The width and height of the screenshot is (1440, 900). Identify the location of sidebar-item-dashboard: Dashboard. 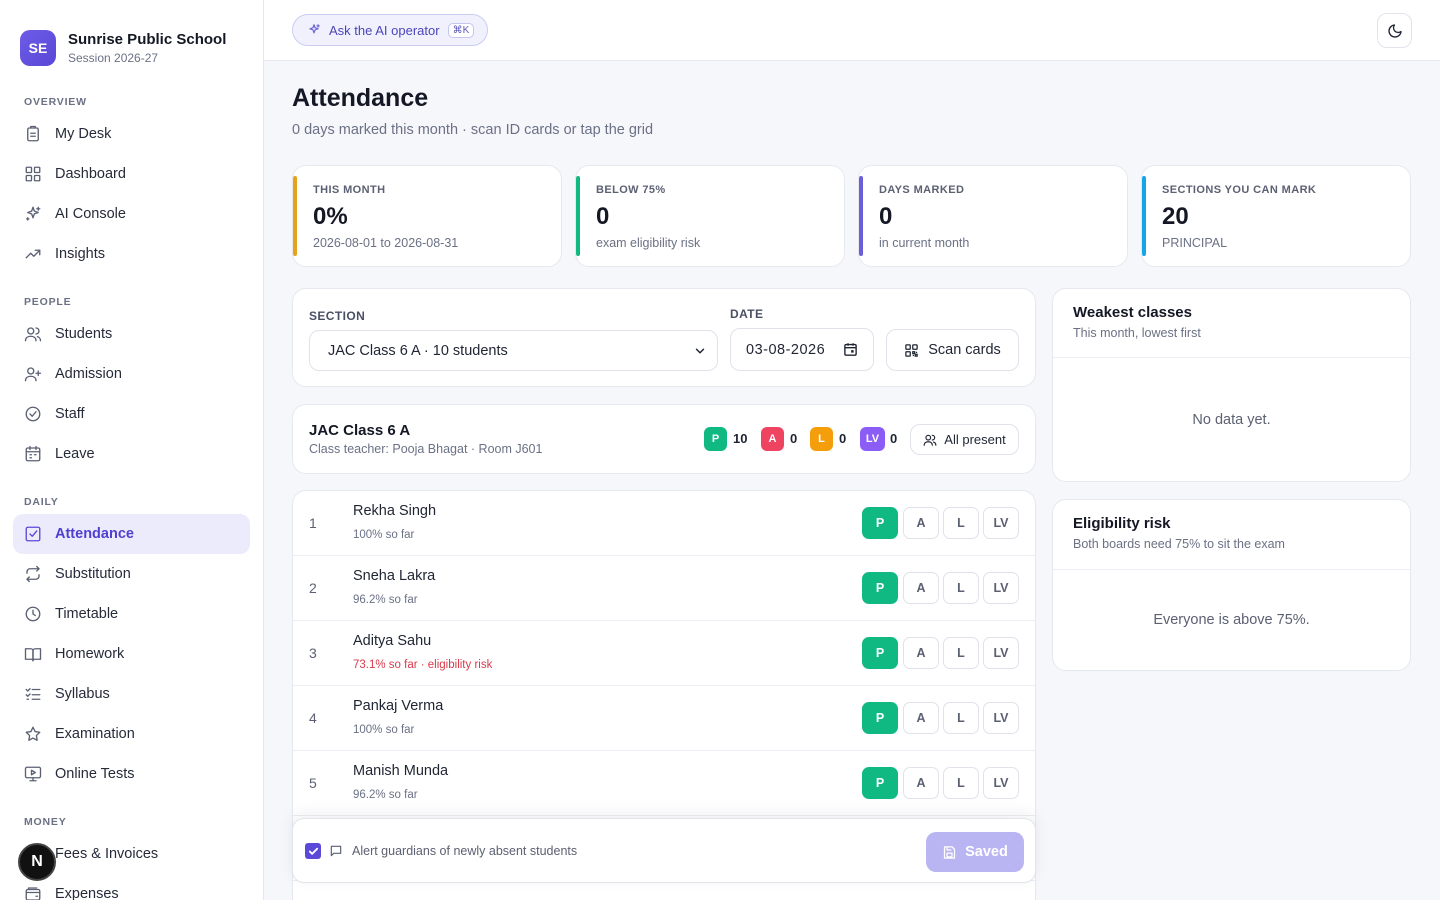
(131, 174).